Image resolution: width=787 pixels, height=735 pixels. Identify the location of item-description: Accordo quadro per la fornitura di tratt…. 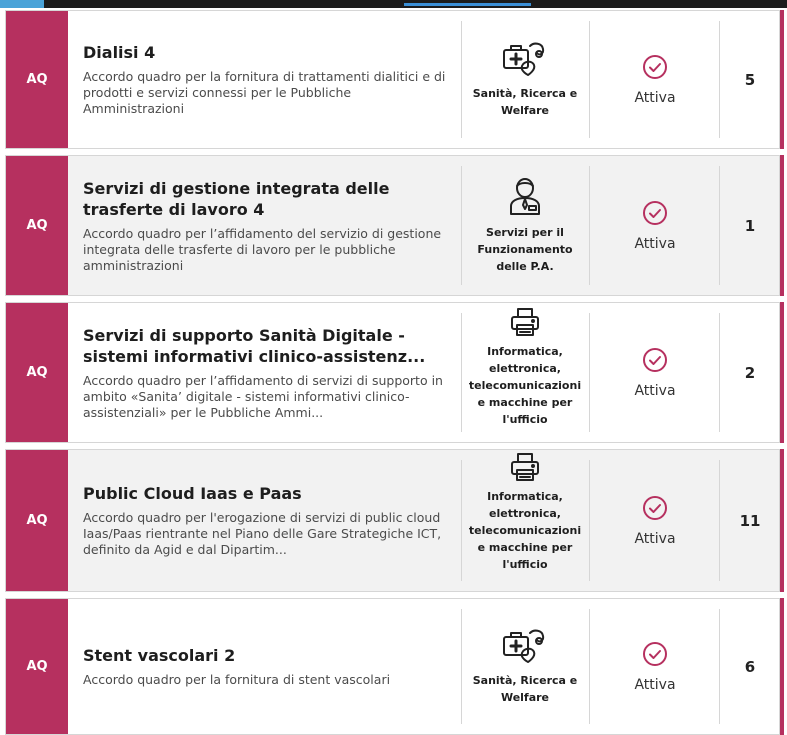
(264, 92).